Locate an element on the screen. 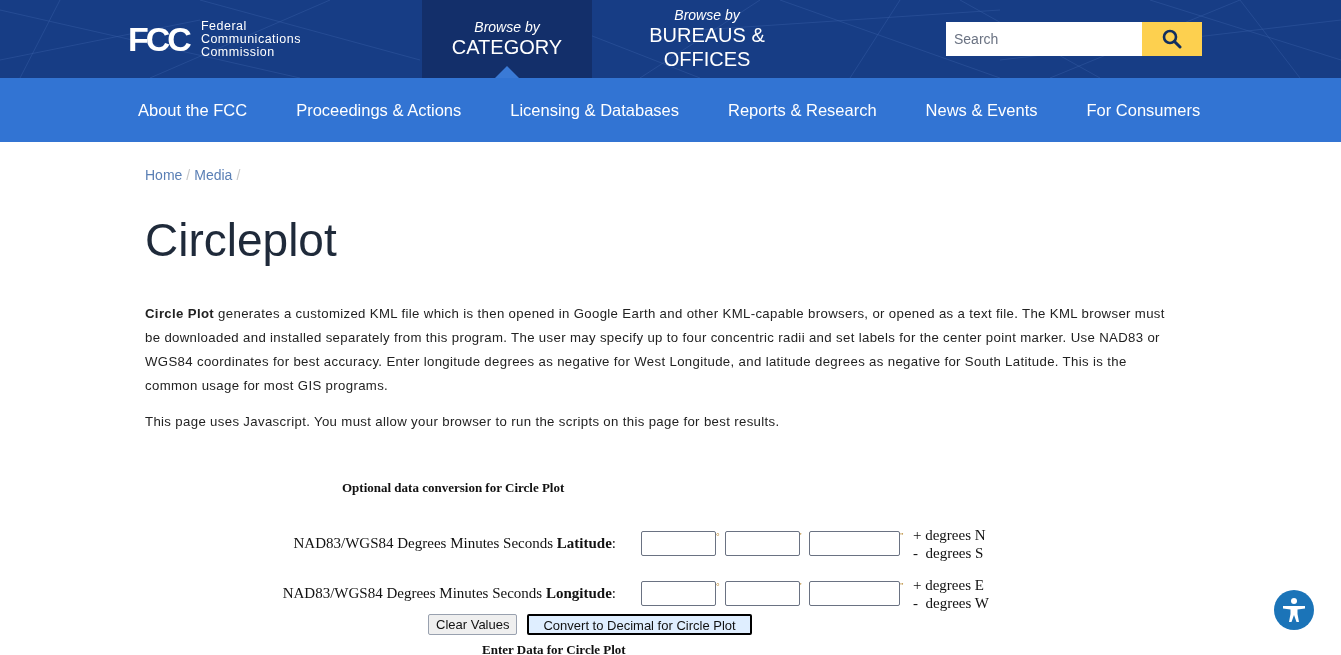 The image size is (1341, 655). field-label: NAD83/WGS84 Degrees Minutes Seconds Longitude: is located at coordinates (448, 594).